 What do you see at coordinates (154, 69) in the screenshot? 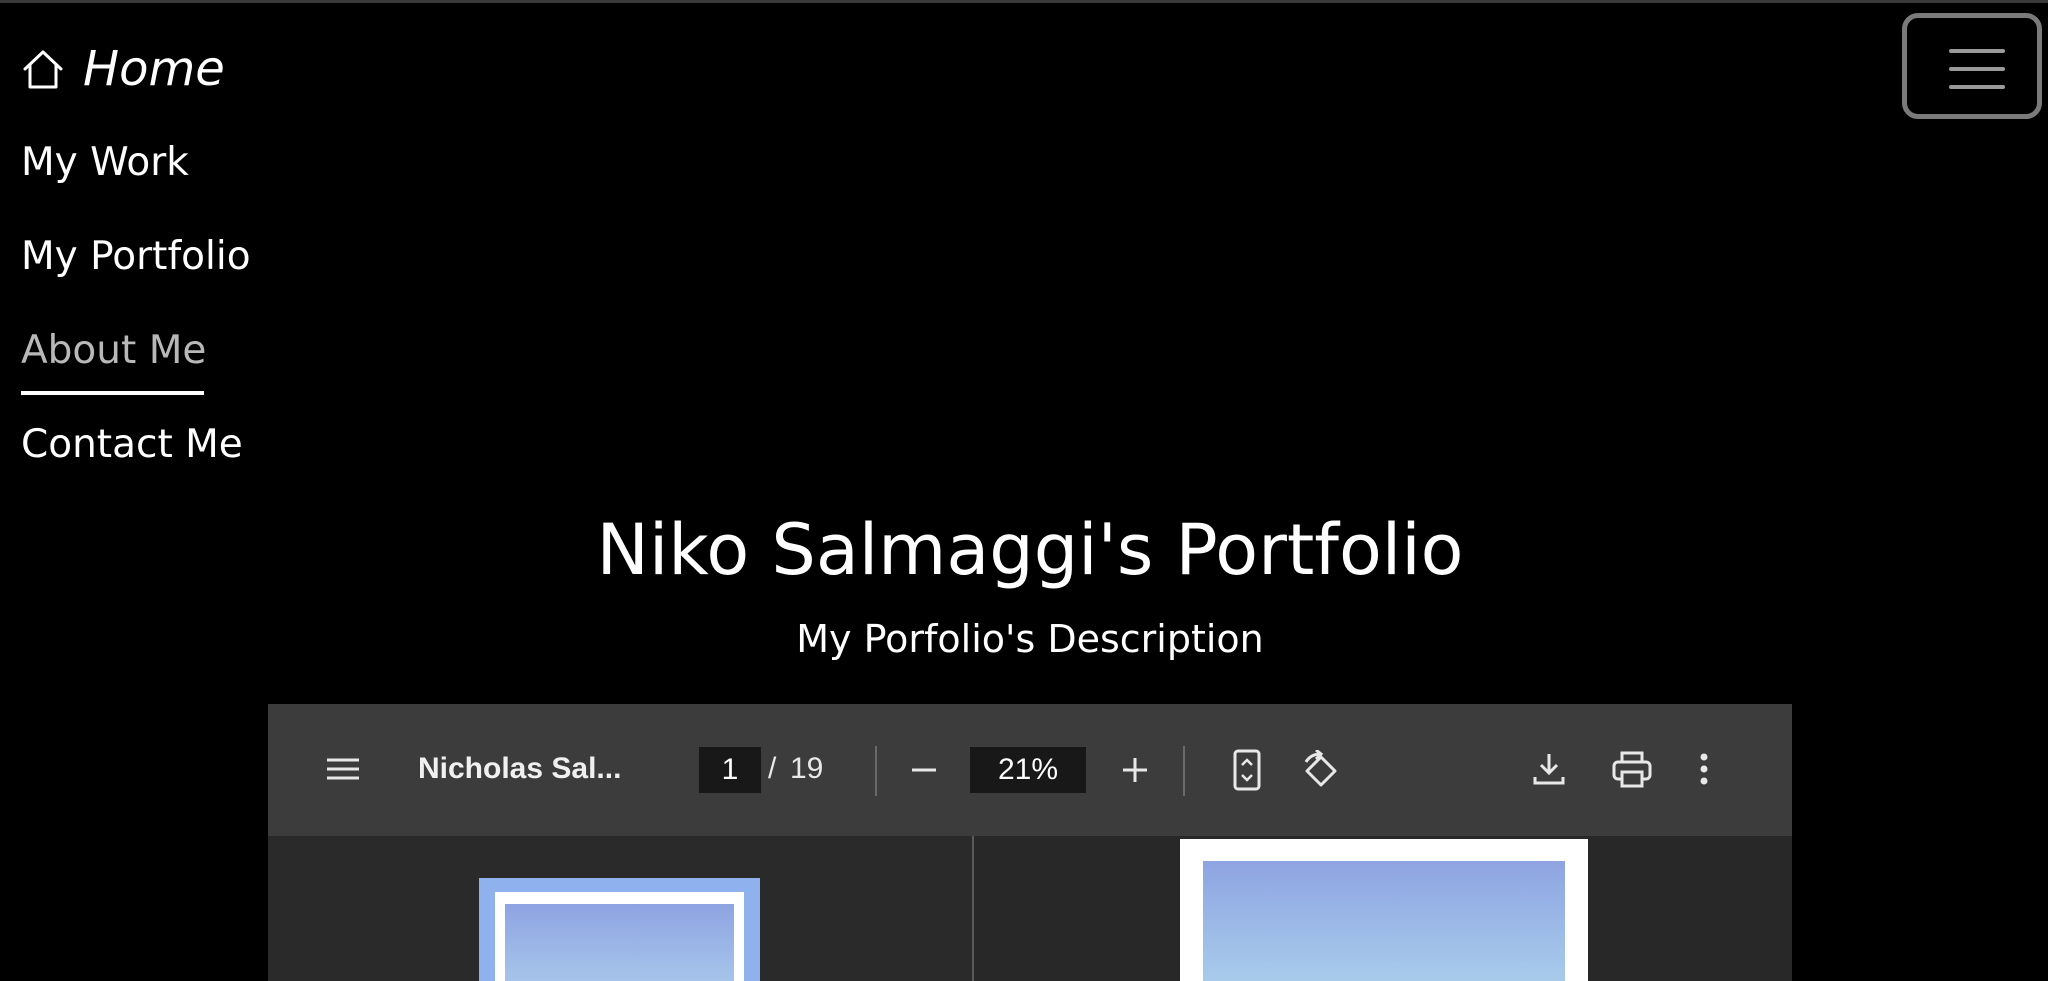
I see `nav-home-label: Home` at bounding box center [154, 69].